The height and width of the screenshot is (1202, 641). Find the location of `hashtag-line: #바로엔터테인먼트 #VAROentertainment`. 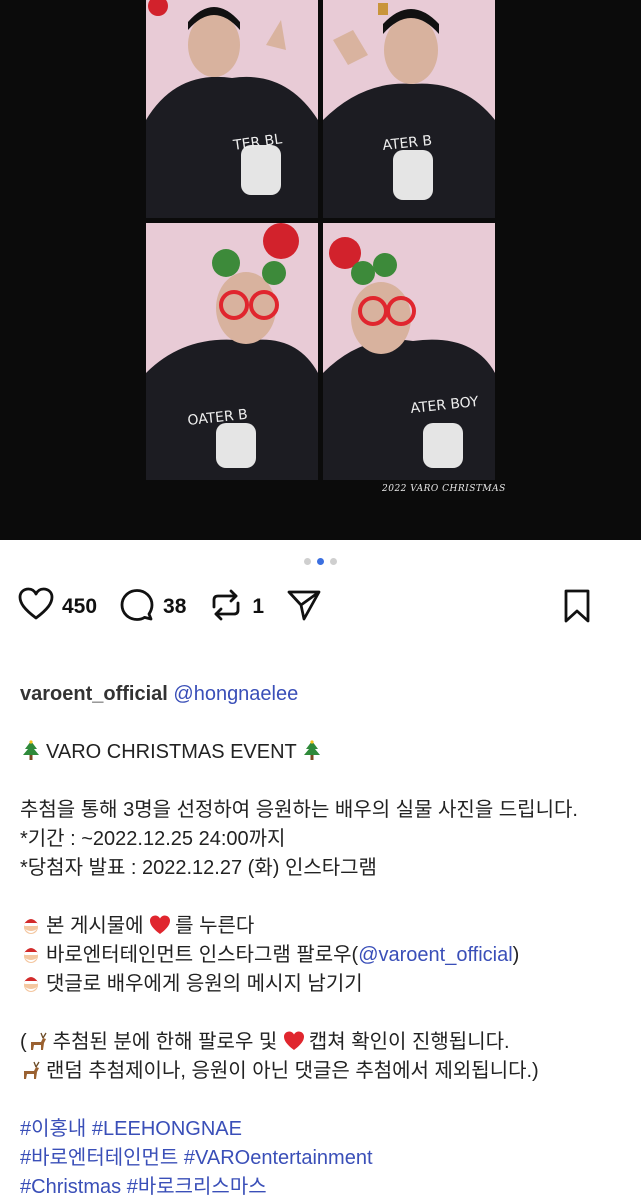

hashtag-line: #바로엔터테인먼트 #VAROentertainment is located at coordinates (325, 1158).